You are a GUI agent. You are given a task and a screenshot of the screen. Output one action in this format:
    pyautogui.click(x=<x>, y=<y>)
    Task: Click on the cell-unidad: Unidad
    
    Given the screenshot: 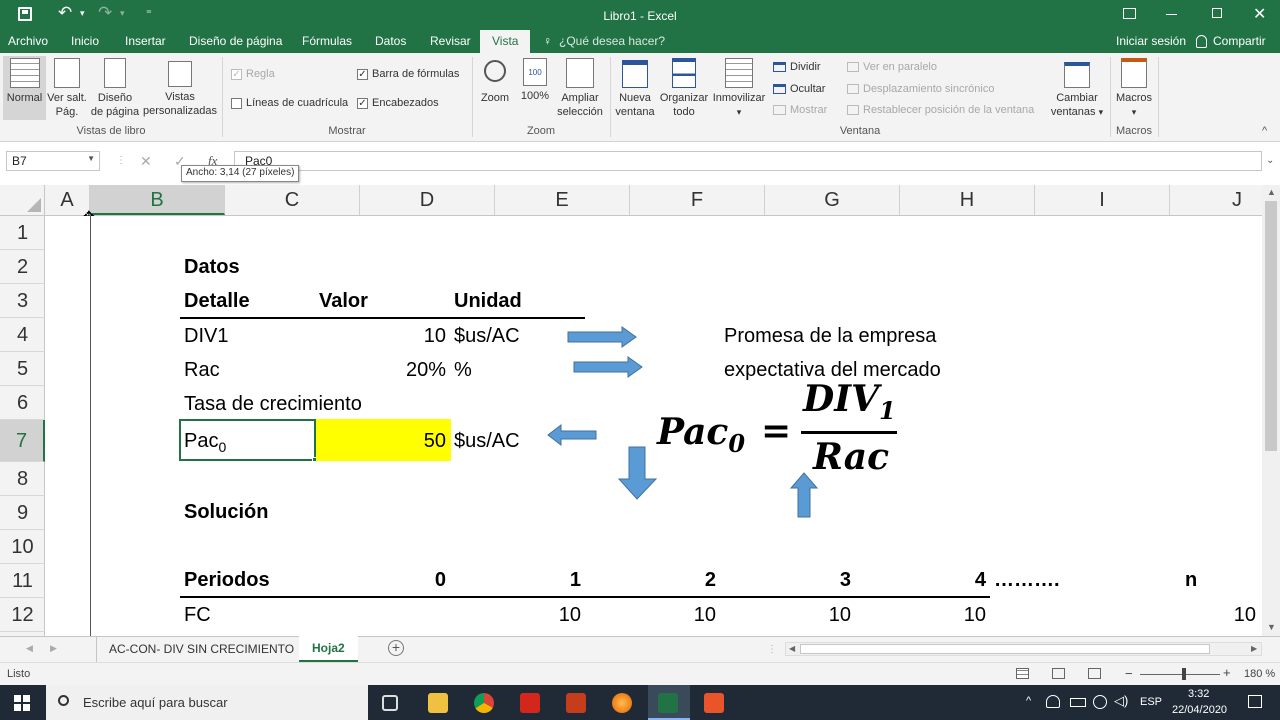 What is the action you would take?
    pyautogui.click(x=488, y=301)
    